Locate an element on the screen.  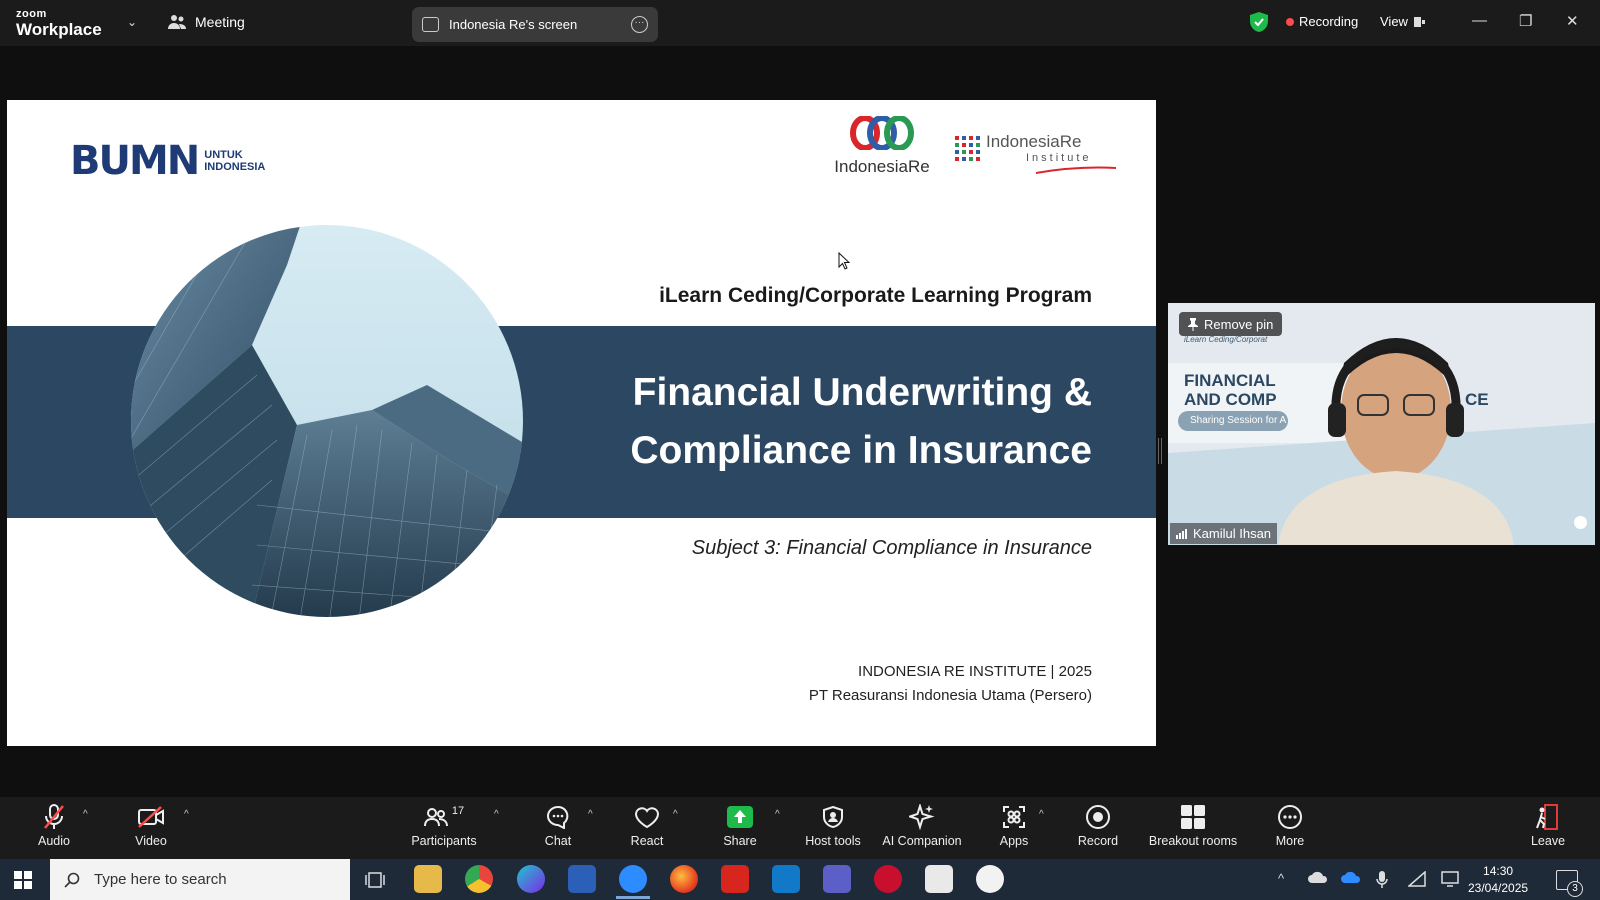
rings-logo-icon is located at coordinates (882, 133).